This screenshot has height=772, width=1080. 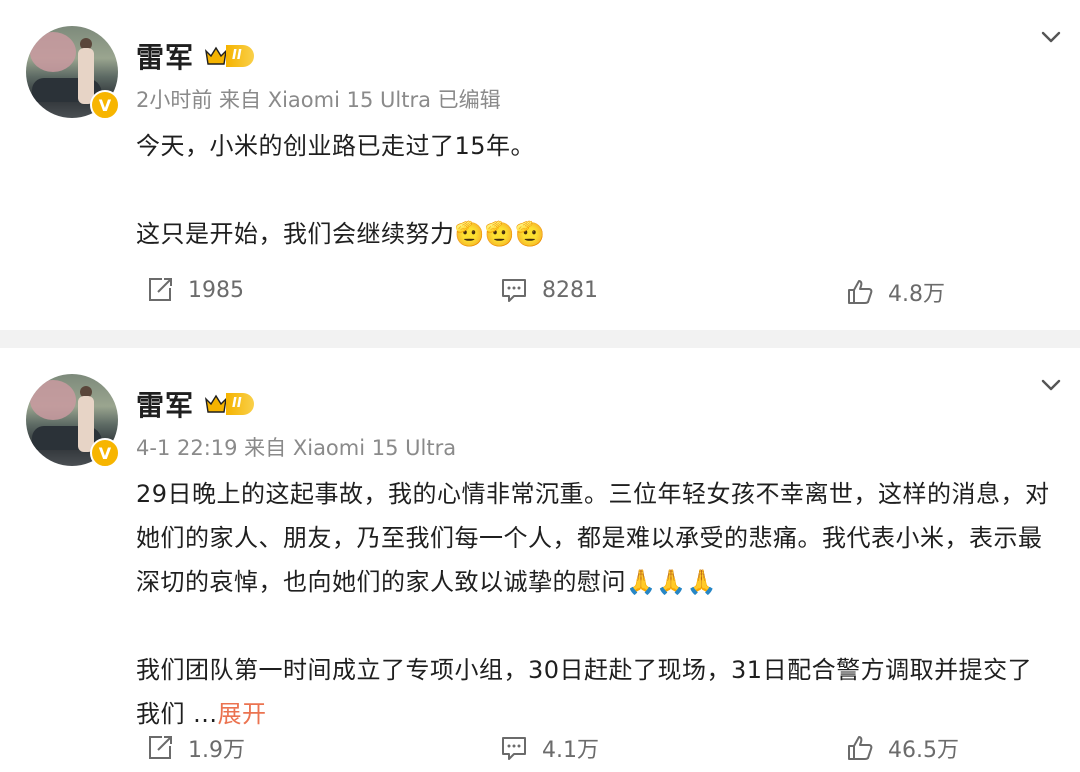 What do you see at coordinates (242, 714) in the screenshot?
I see `expand-link: 展开` at bounding box center [242, 714].